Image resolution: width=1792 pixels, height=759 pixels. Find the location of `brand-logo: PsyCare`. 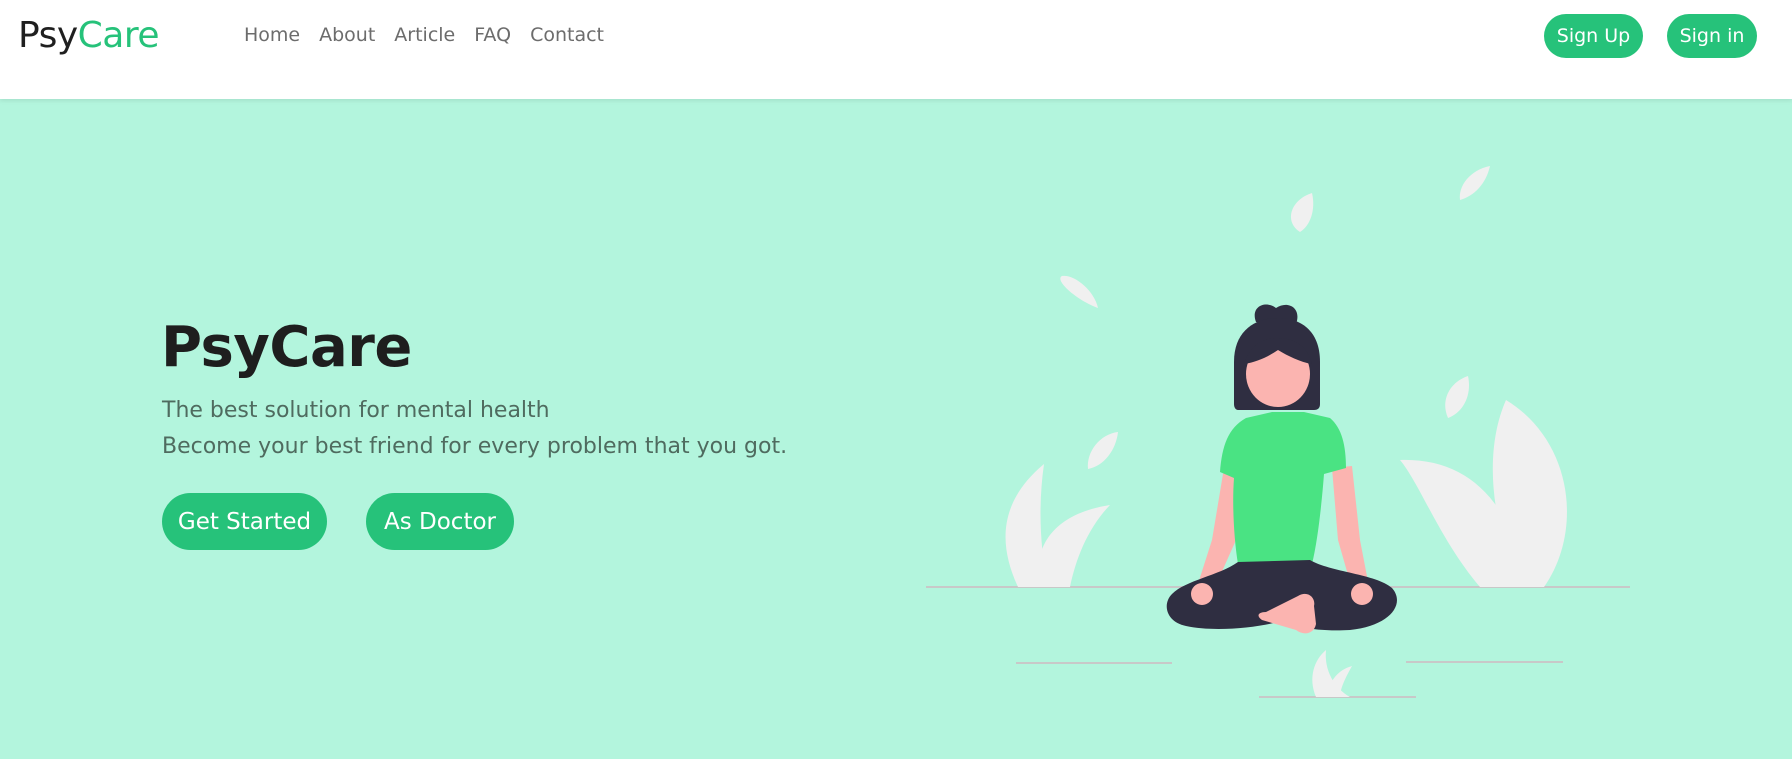

brand-logo: PsyCare is located at coordinates (89, 36).